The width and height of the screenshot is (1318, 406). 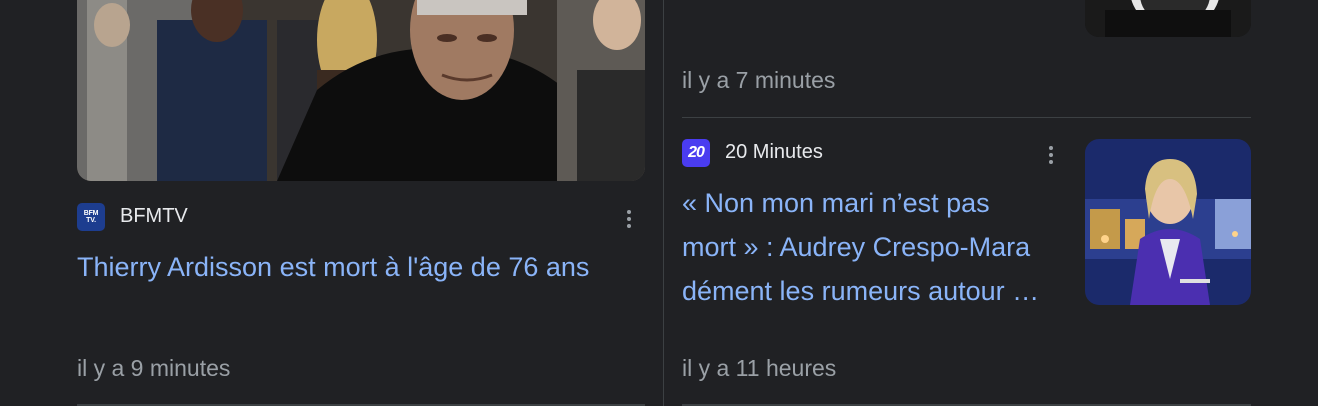 What do you see at coordinates (759, 368) in the screenshot?
I see `timestamp: il y a 11 heures` at bounding box center [759, 368].